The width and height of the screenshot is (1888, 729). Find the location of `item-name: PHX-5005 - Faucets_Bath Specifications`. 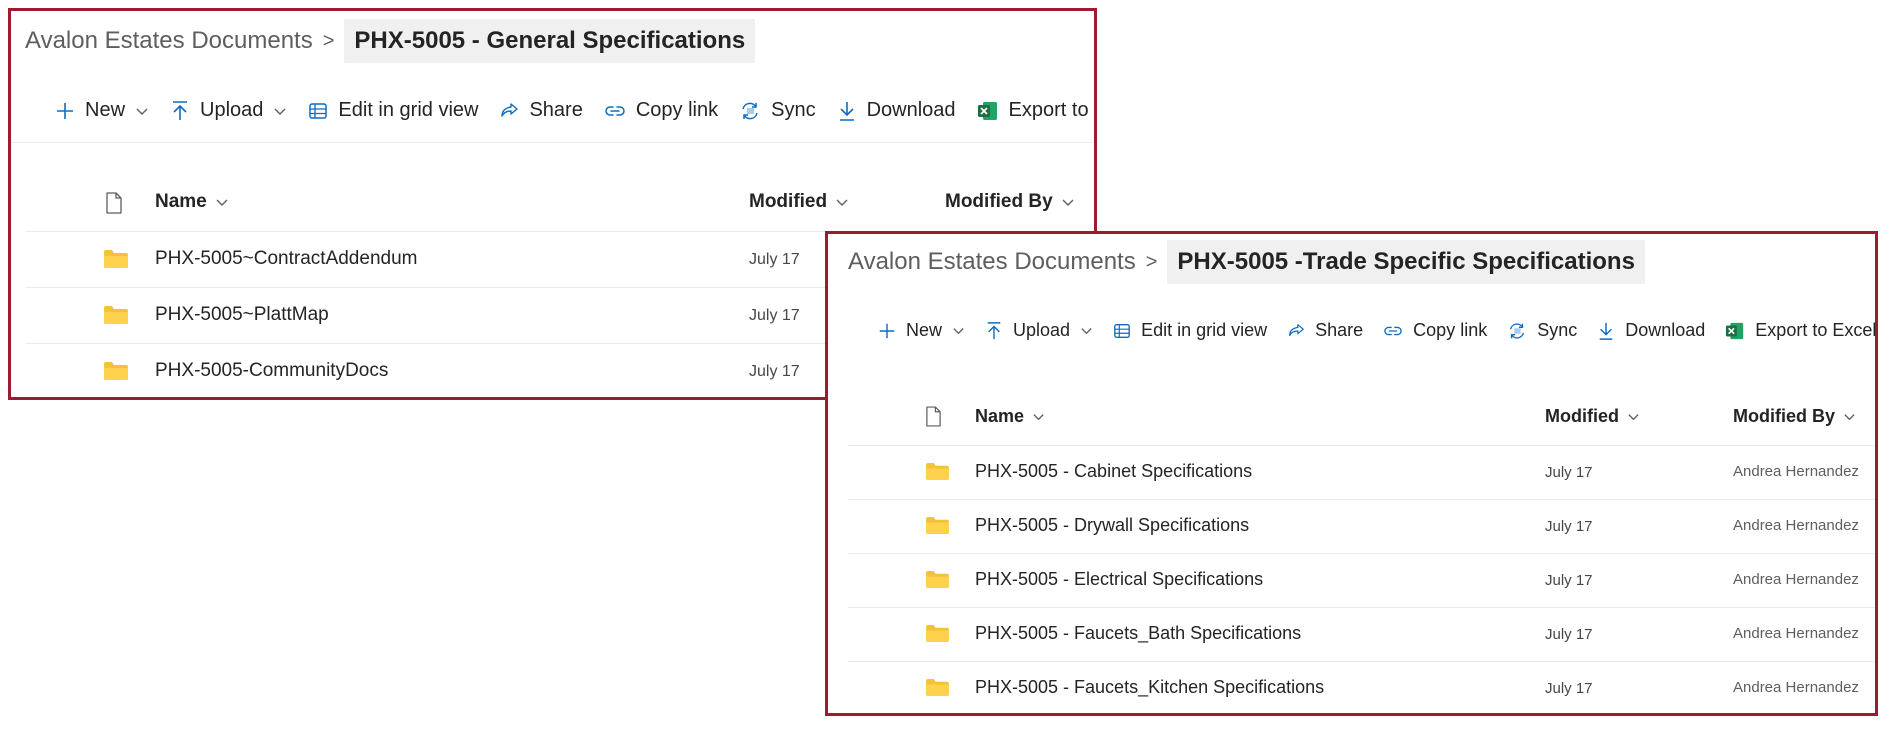

item-name: PHX-5005 - Faucets_Bath Specifications is located at coordinates (1138, 633).